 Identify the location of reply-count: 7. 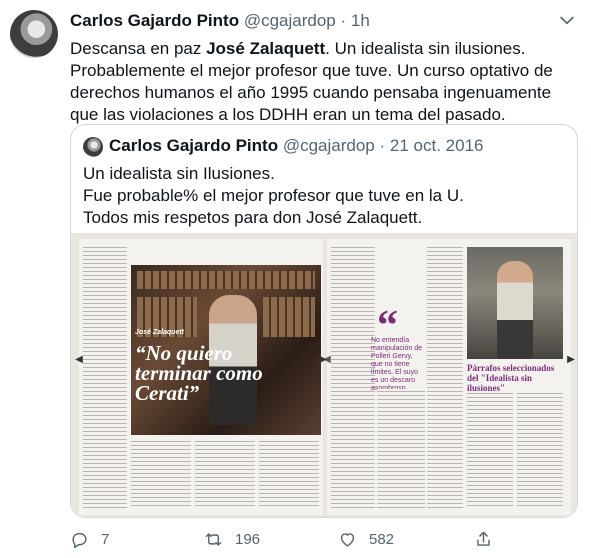
(105, 539).